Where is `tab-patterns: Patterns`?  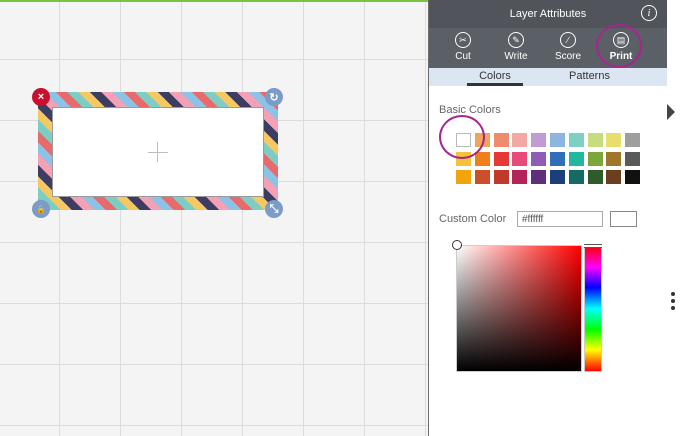 tab-patterns: Patterns is located at coordinates (589, 77).